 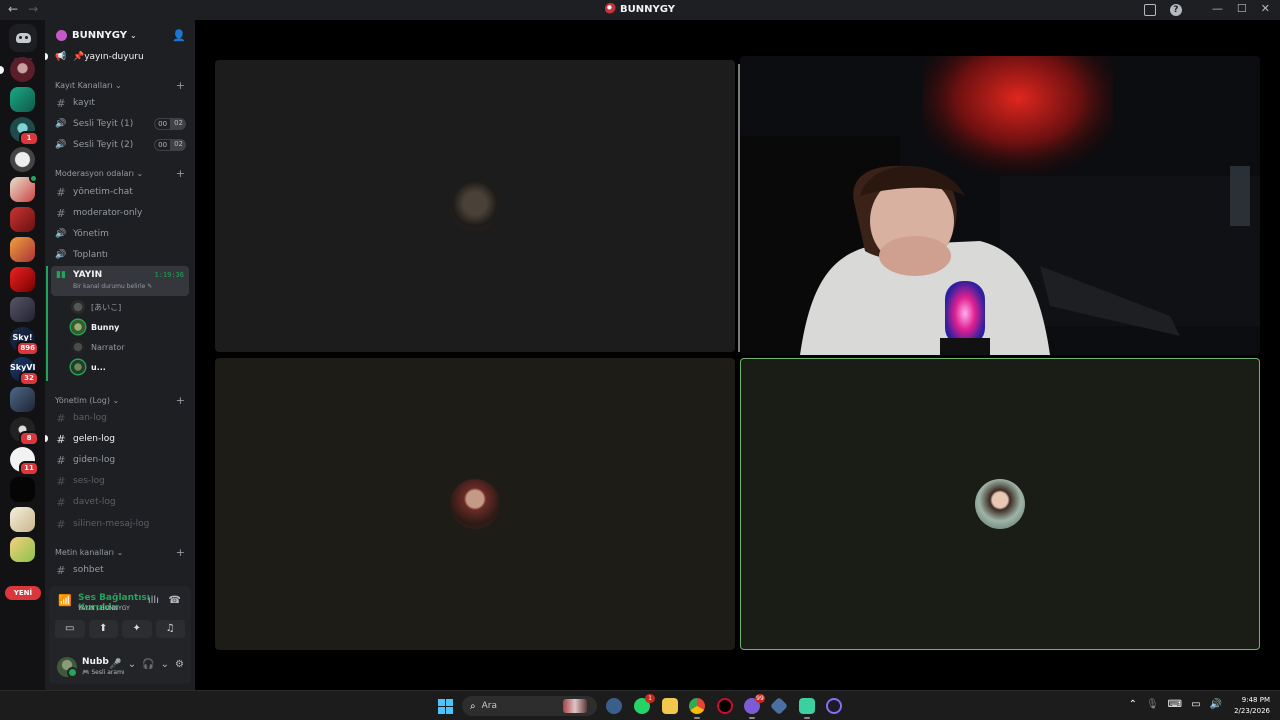 What do you see at coordinates (103, 629) in the screenshot?
I see `screen-share-button: ⬆` at bounding box center [103, 629].